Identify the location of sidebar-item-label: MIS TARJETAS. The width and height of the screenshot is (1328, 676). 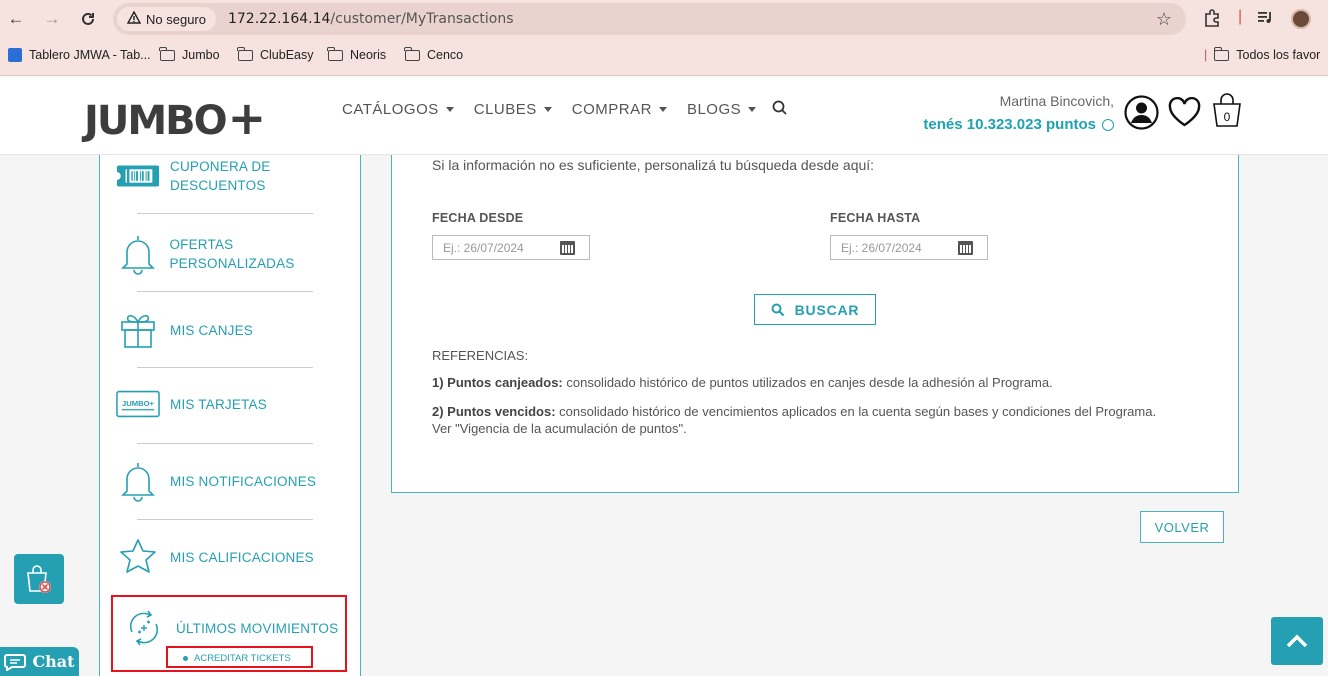
(218, 404).